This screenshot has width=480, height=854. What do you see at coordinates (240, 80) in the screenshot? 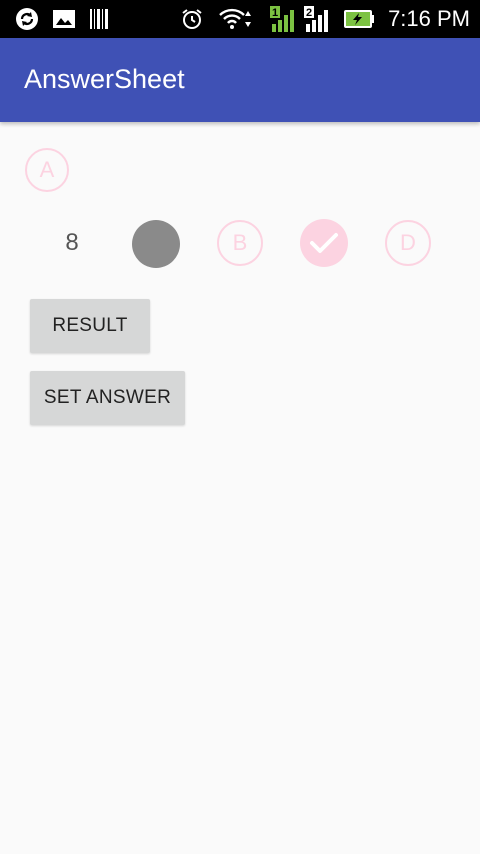
I see `app-bar: AnswerSheet` at bounding box center [240, 80].